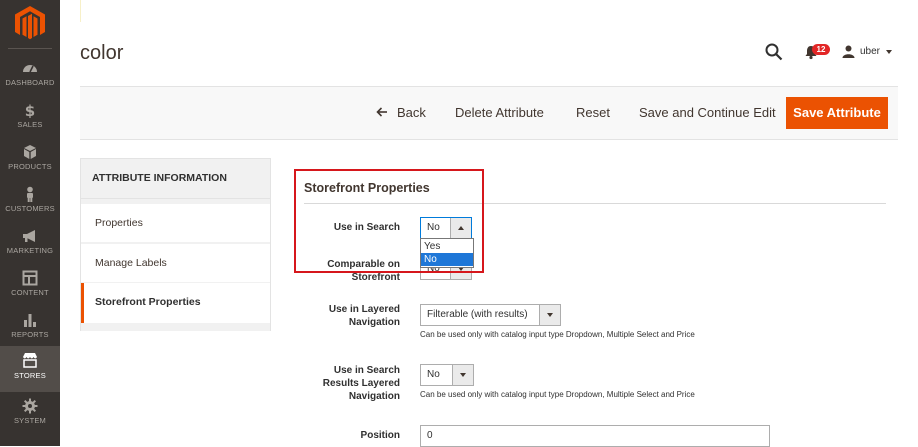 This screenshot has height=447, width=918. Describe the element at coordinates (30, 334) in the screenshot. I see `sidebar-item-label: REPORTS` at that location.